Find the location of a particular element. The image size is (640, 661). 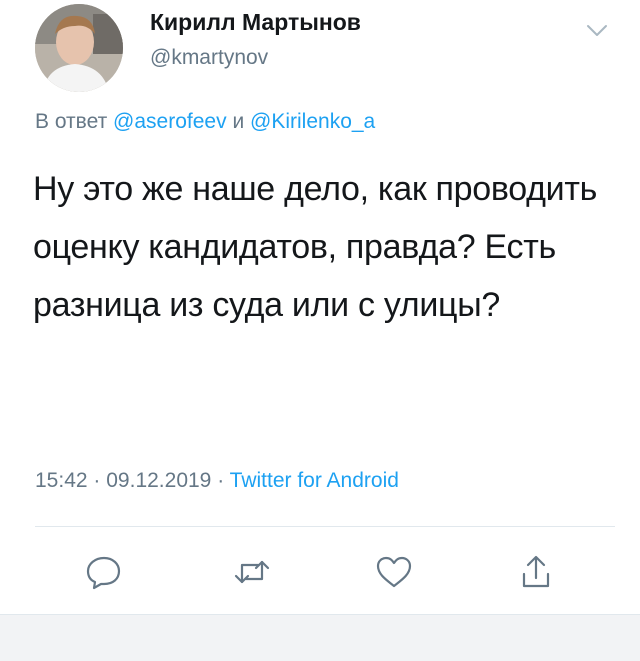

reply-context: В ответ @aserofeev и @Kirilenko_a is located at coordinates (205, 122).